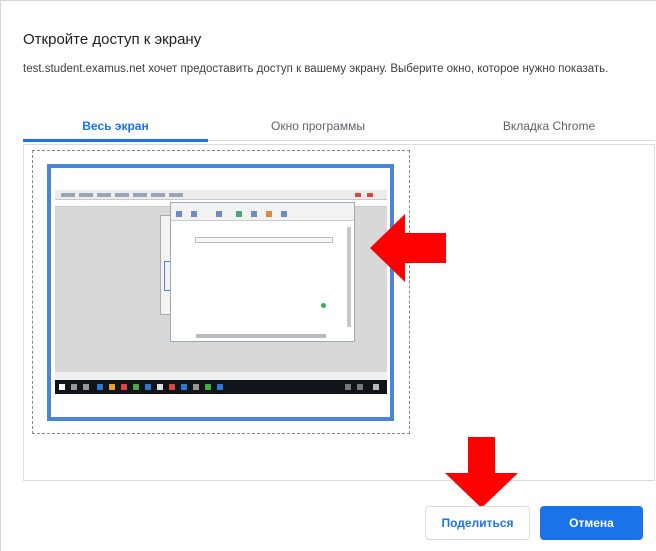  Describe the element at coordinates (261, 336) in the screenshot. I see `preview-window-bottom-bar` at that location.